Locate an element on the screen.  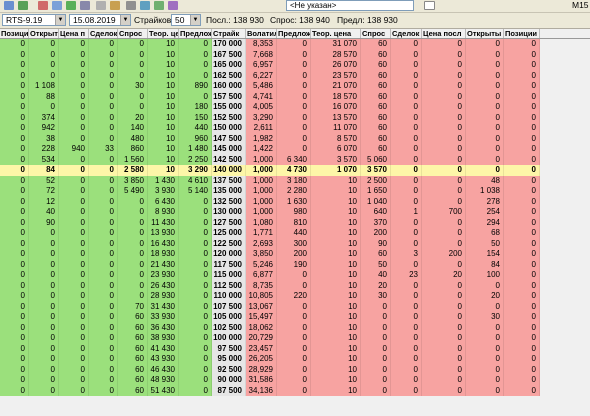
calendar-dropdown-icon: ▼ is located at coordinates (125, 20).